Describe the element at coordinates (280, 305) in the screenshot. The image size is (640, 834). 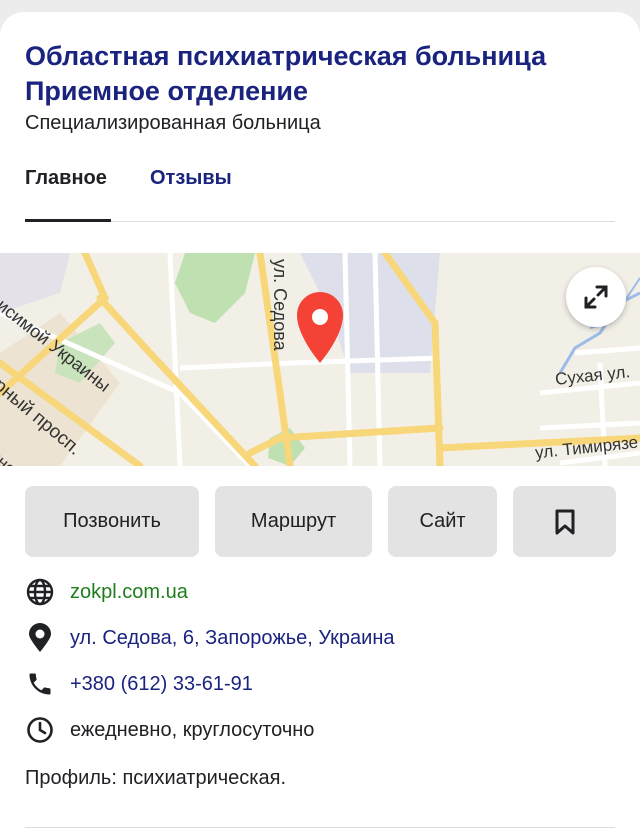
I see `map-label-sedova: ул. Седова` at that location.